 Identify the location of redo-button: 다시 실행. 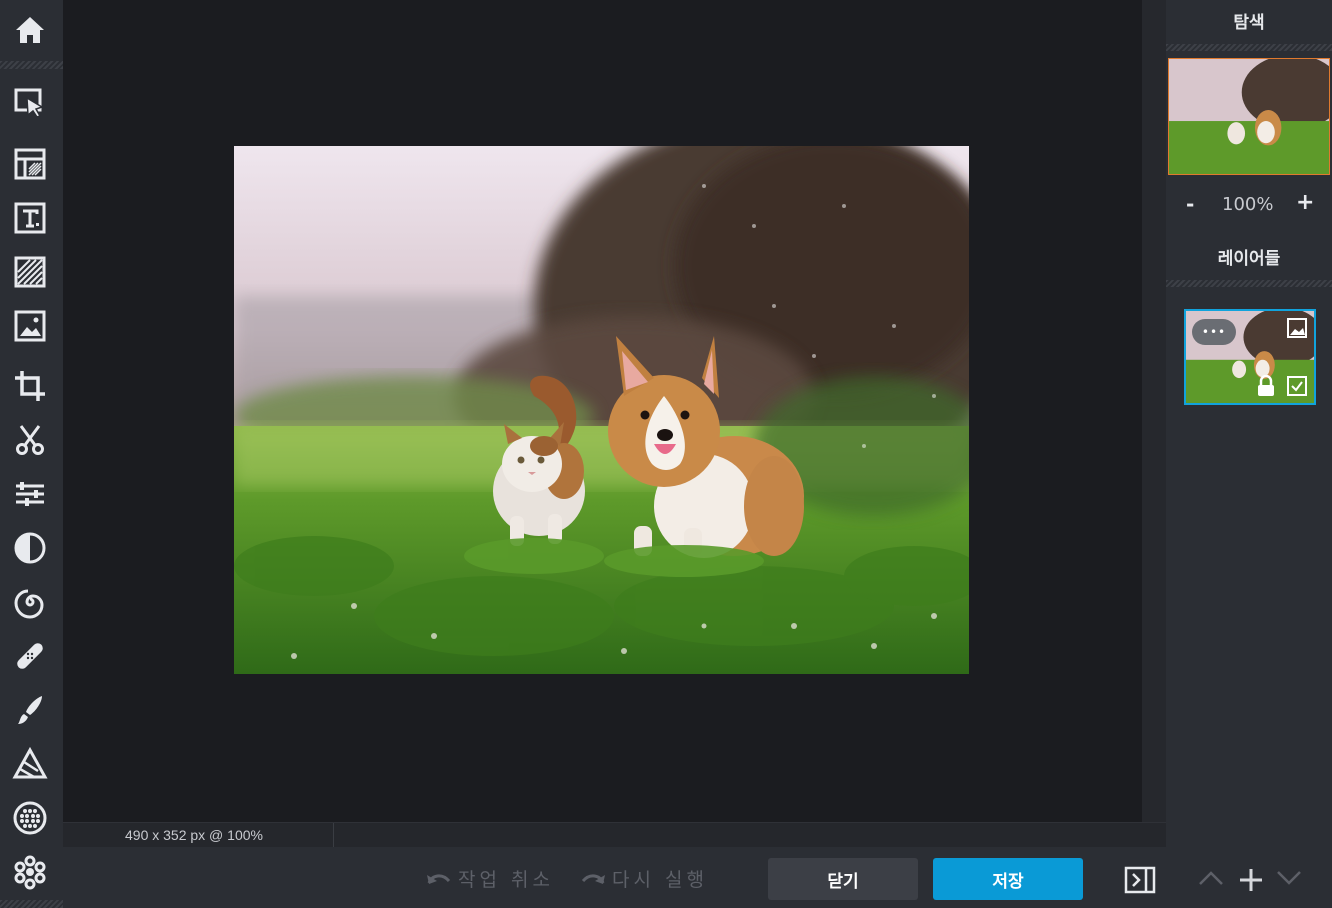
(644, 878).